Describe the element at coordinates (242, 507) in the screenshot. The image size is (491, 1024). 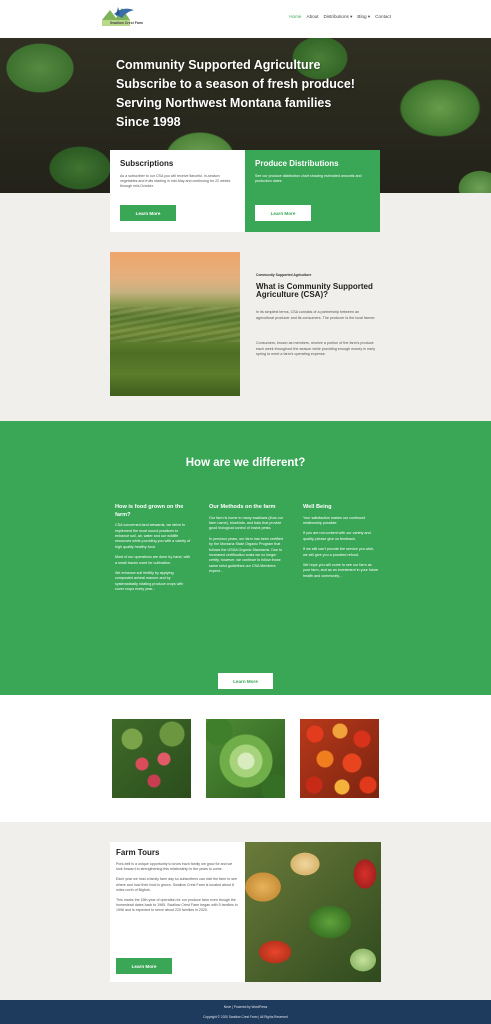
I see `methods-title: Our Methods on the farm` at that location.